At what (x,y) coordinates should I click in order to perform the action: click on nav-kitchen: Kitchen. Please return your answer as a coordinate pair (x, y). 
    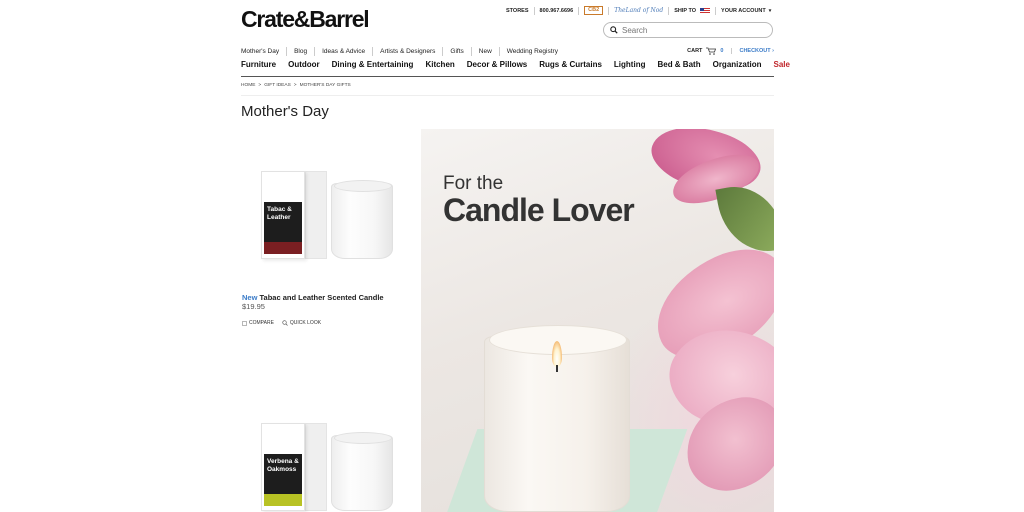
    Looking at the image, I should click on (439, 64).